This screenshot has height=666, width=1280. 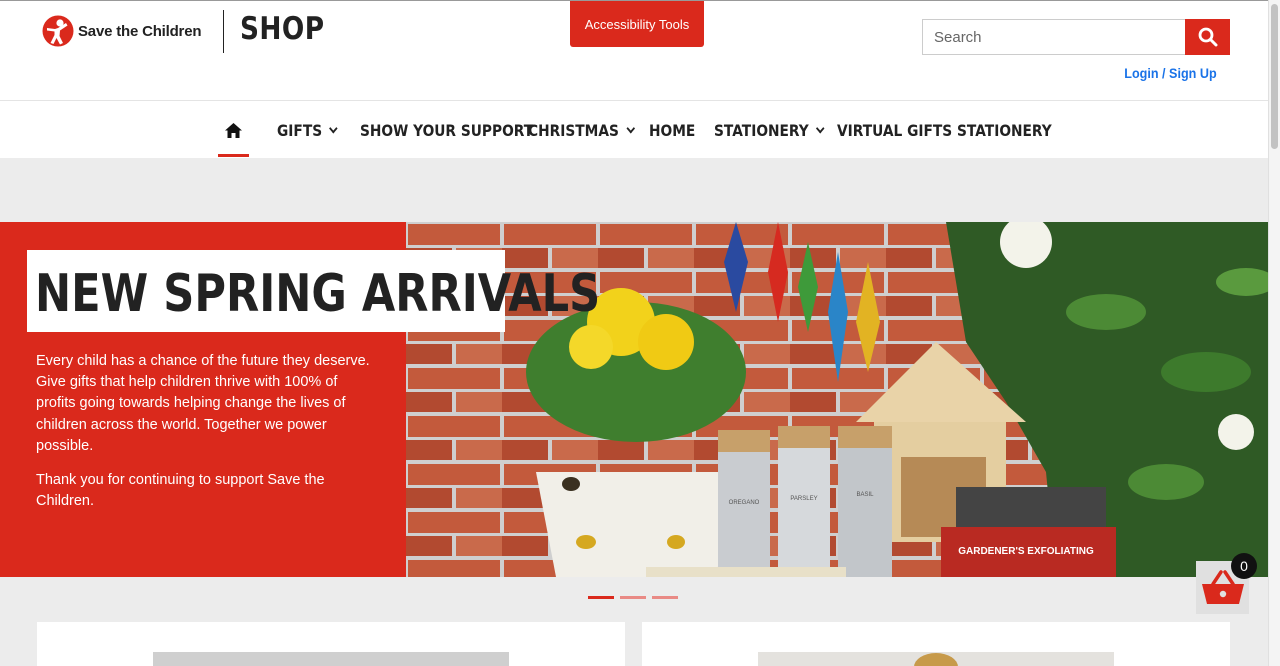 I want to click on nav-item-virtual-gifts: VIRTUAL GIFTS, so click(x=894, y=130).